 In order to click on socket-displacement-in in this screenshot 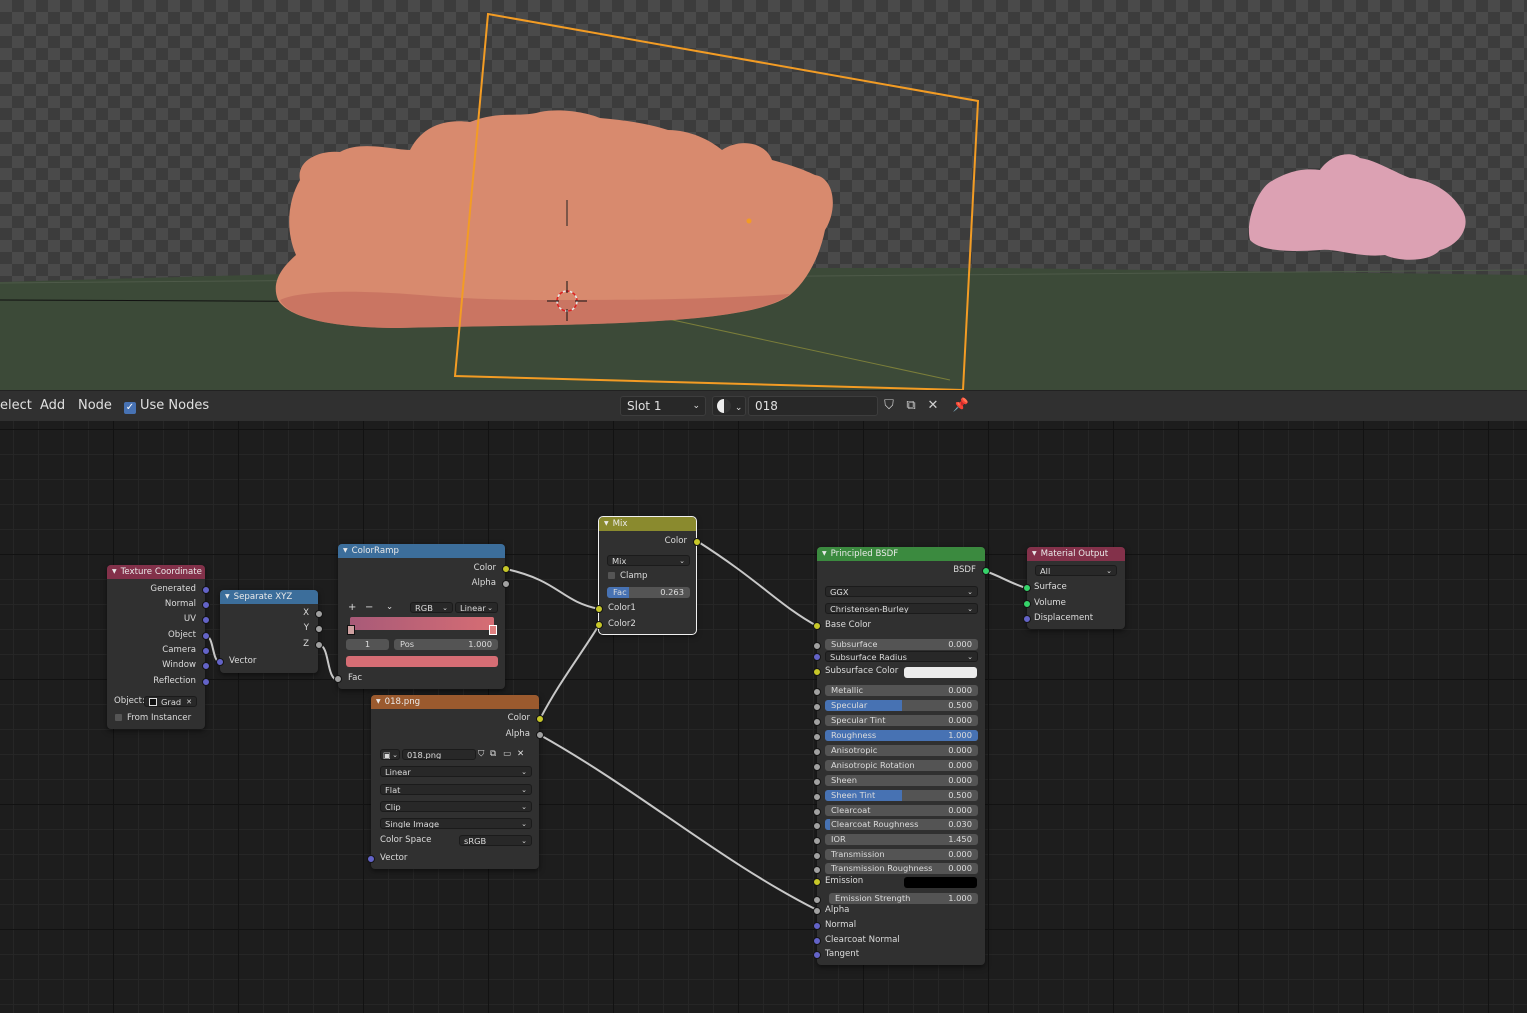, I will do `click(1027, 619)`.